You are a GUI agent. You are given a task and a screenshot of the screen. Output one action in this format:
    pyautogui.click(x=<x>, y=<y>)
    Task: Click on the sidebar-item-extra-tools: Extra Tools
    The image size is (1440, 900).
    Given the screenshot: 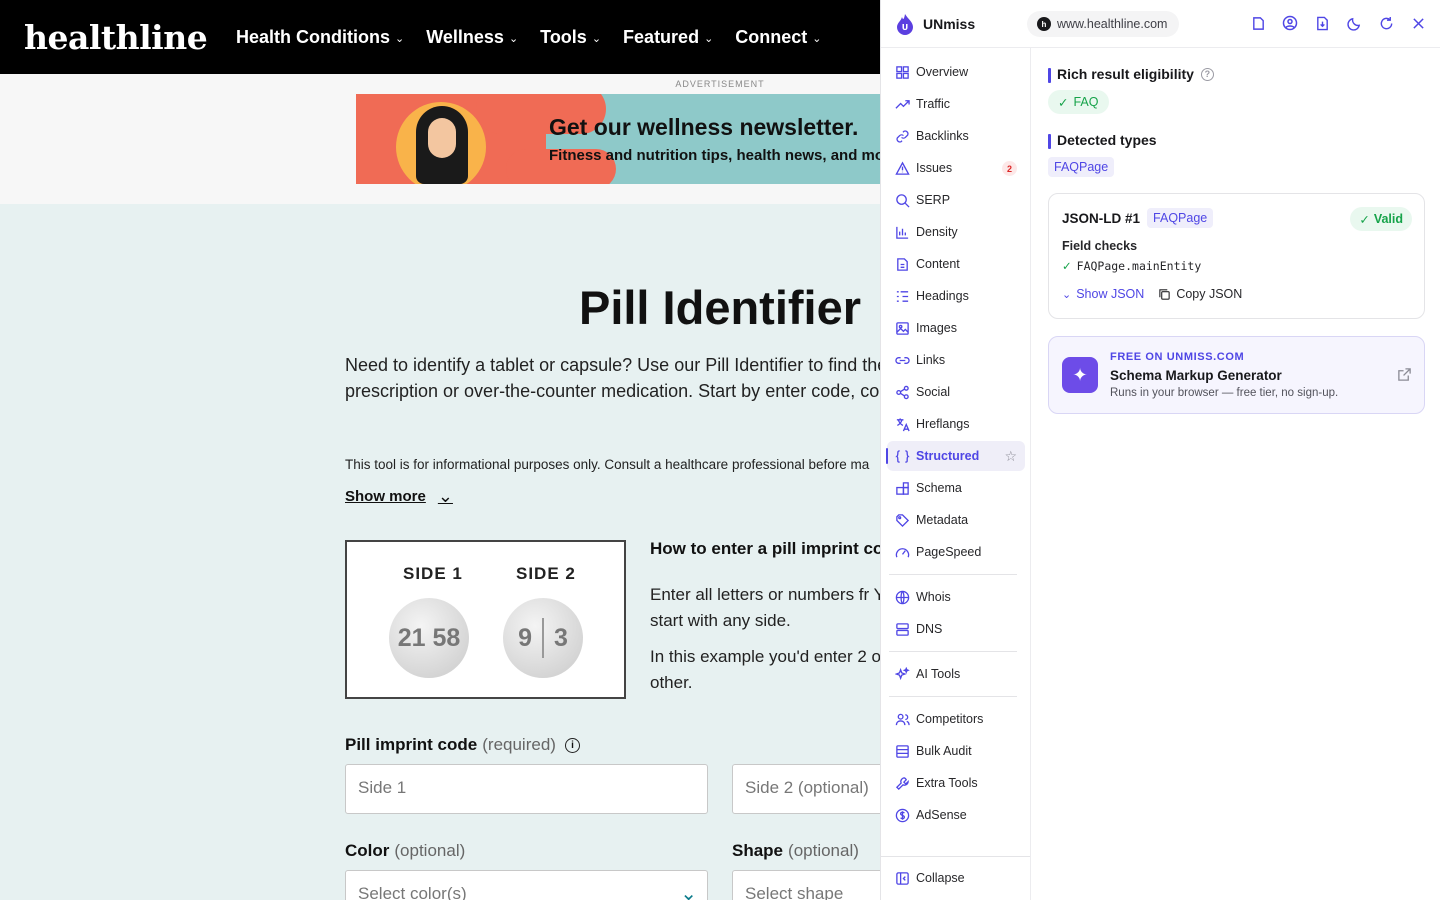 What is the action you would take?
    pyautogui.click(x=956, y=783)
    